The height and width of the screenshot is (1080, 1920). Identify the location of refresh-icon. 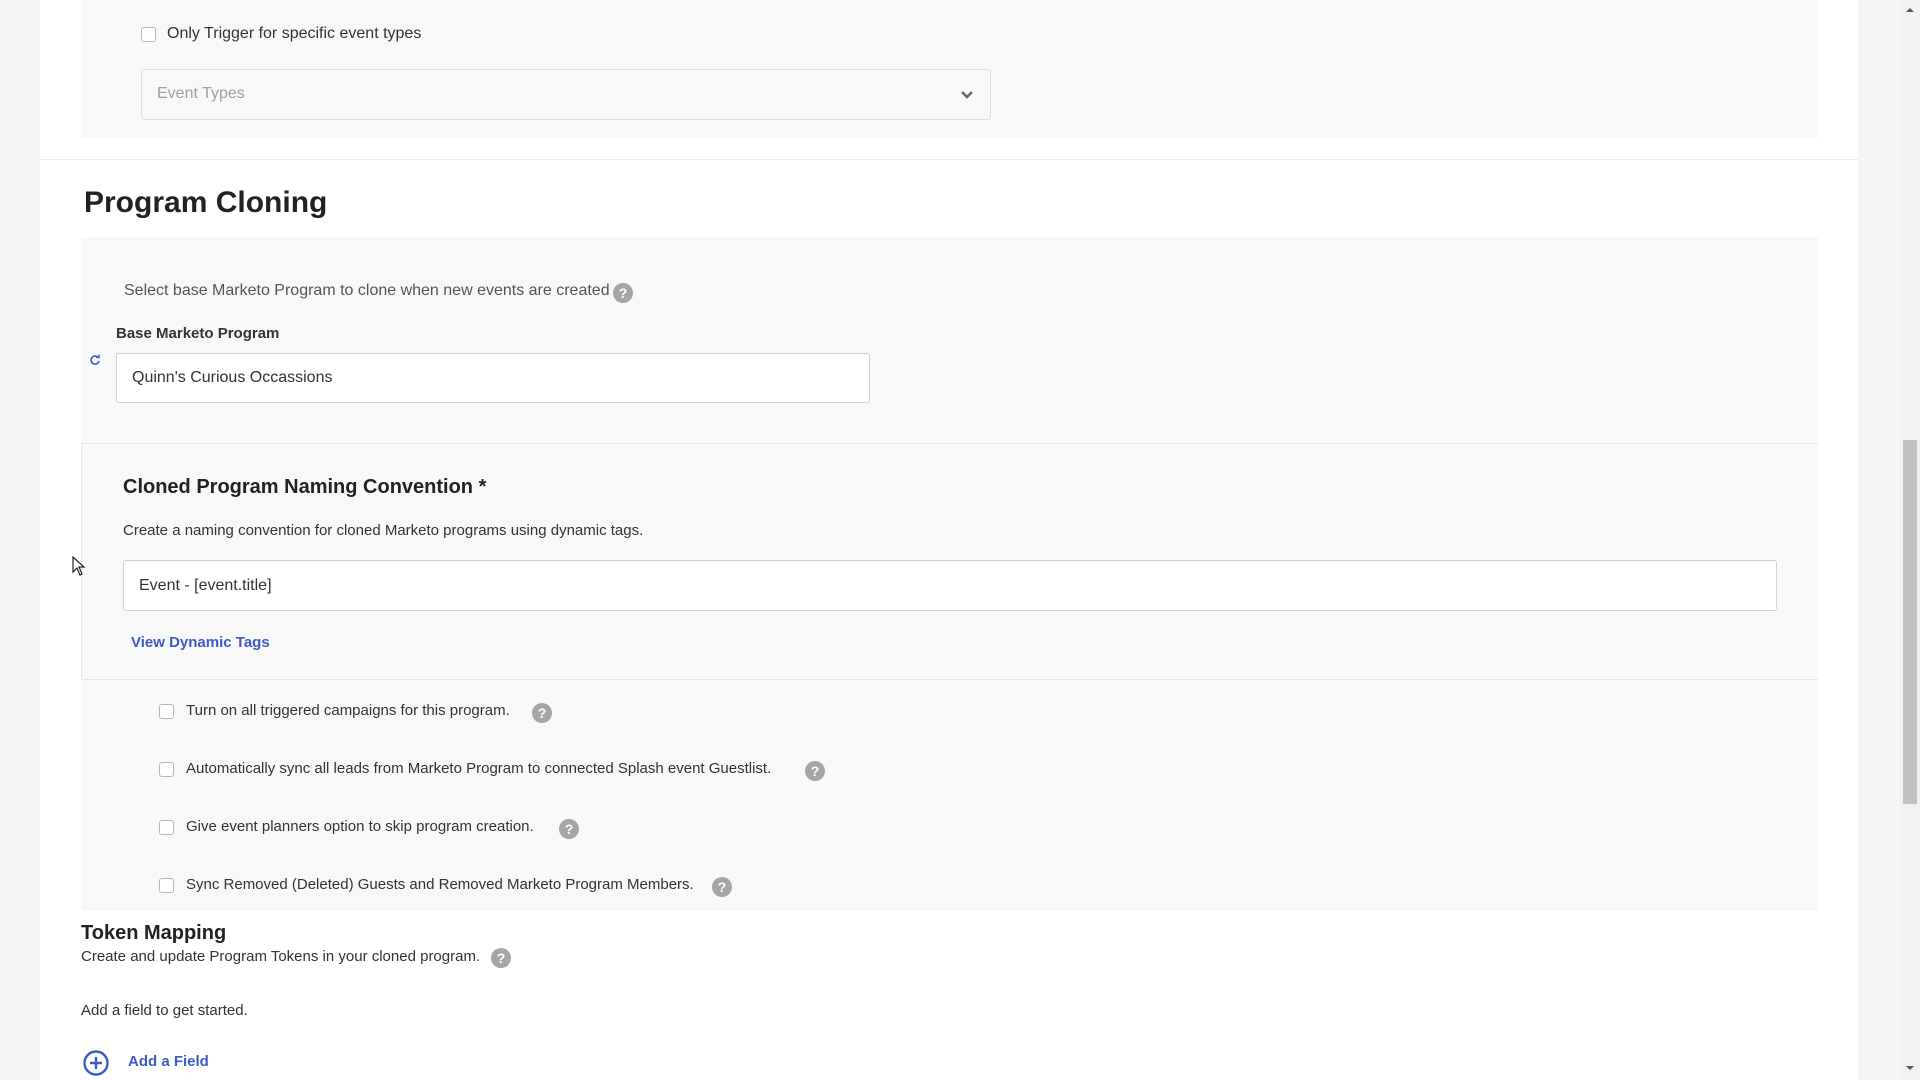
(95, 359).